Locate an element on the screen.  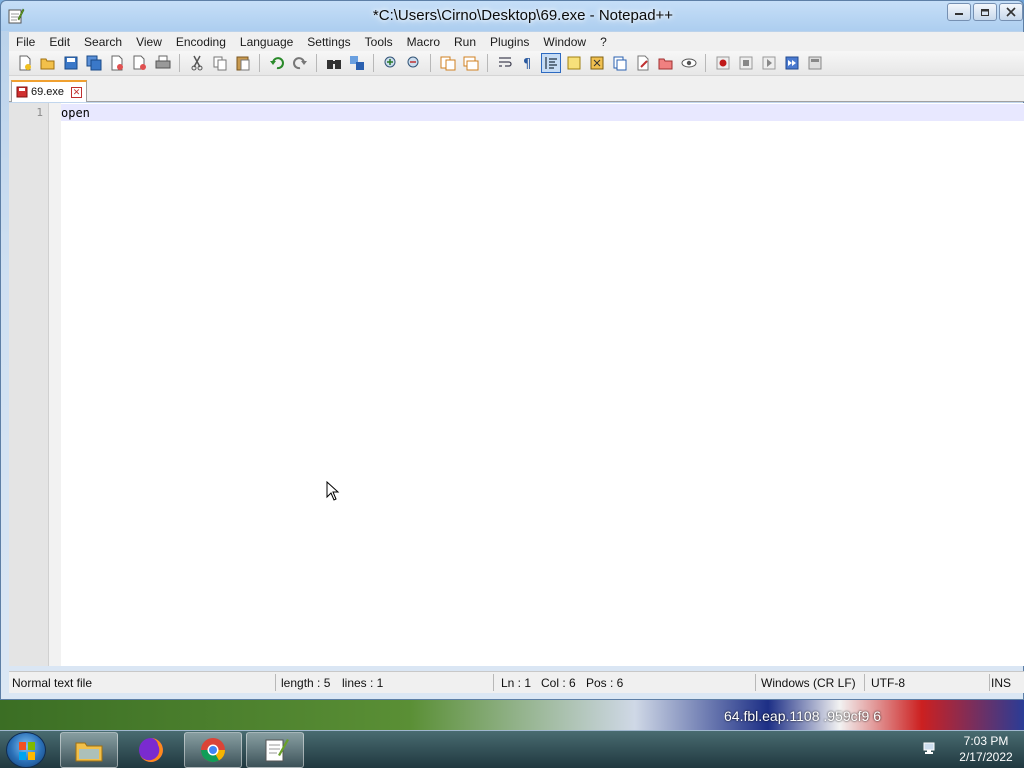
menu-settings: Settings is located at coordinates (328, 42).